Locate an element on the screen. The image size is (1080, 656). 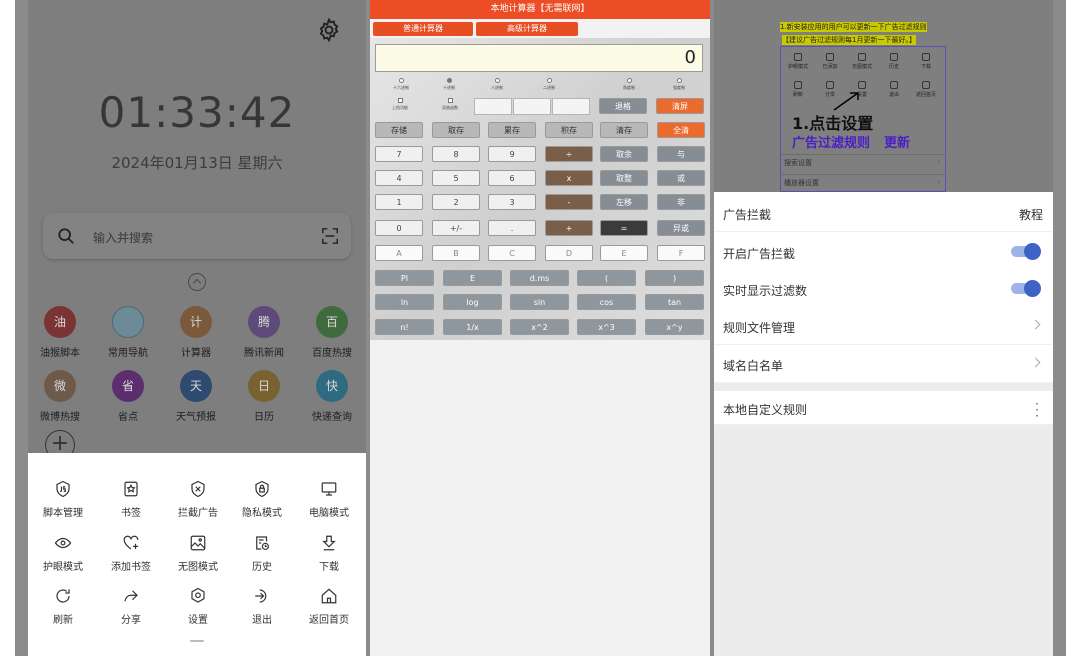
menu-item-share: 分享 is located at coordinates (131, 606).